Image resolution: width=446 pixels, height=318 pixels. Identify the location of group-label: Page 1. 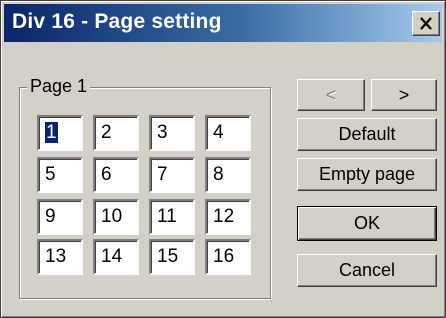
(59, 86).